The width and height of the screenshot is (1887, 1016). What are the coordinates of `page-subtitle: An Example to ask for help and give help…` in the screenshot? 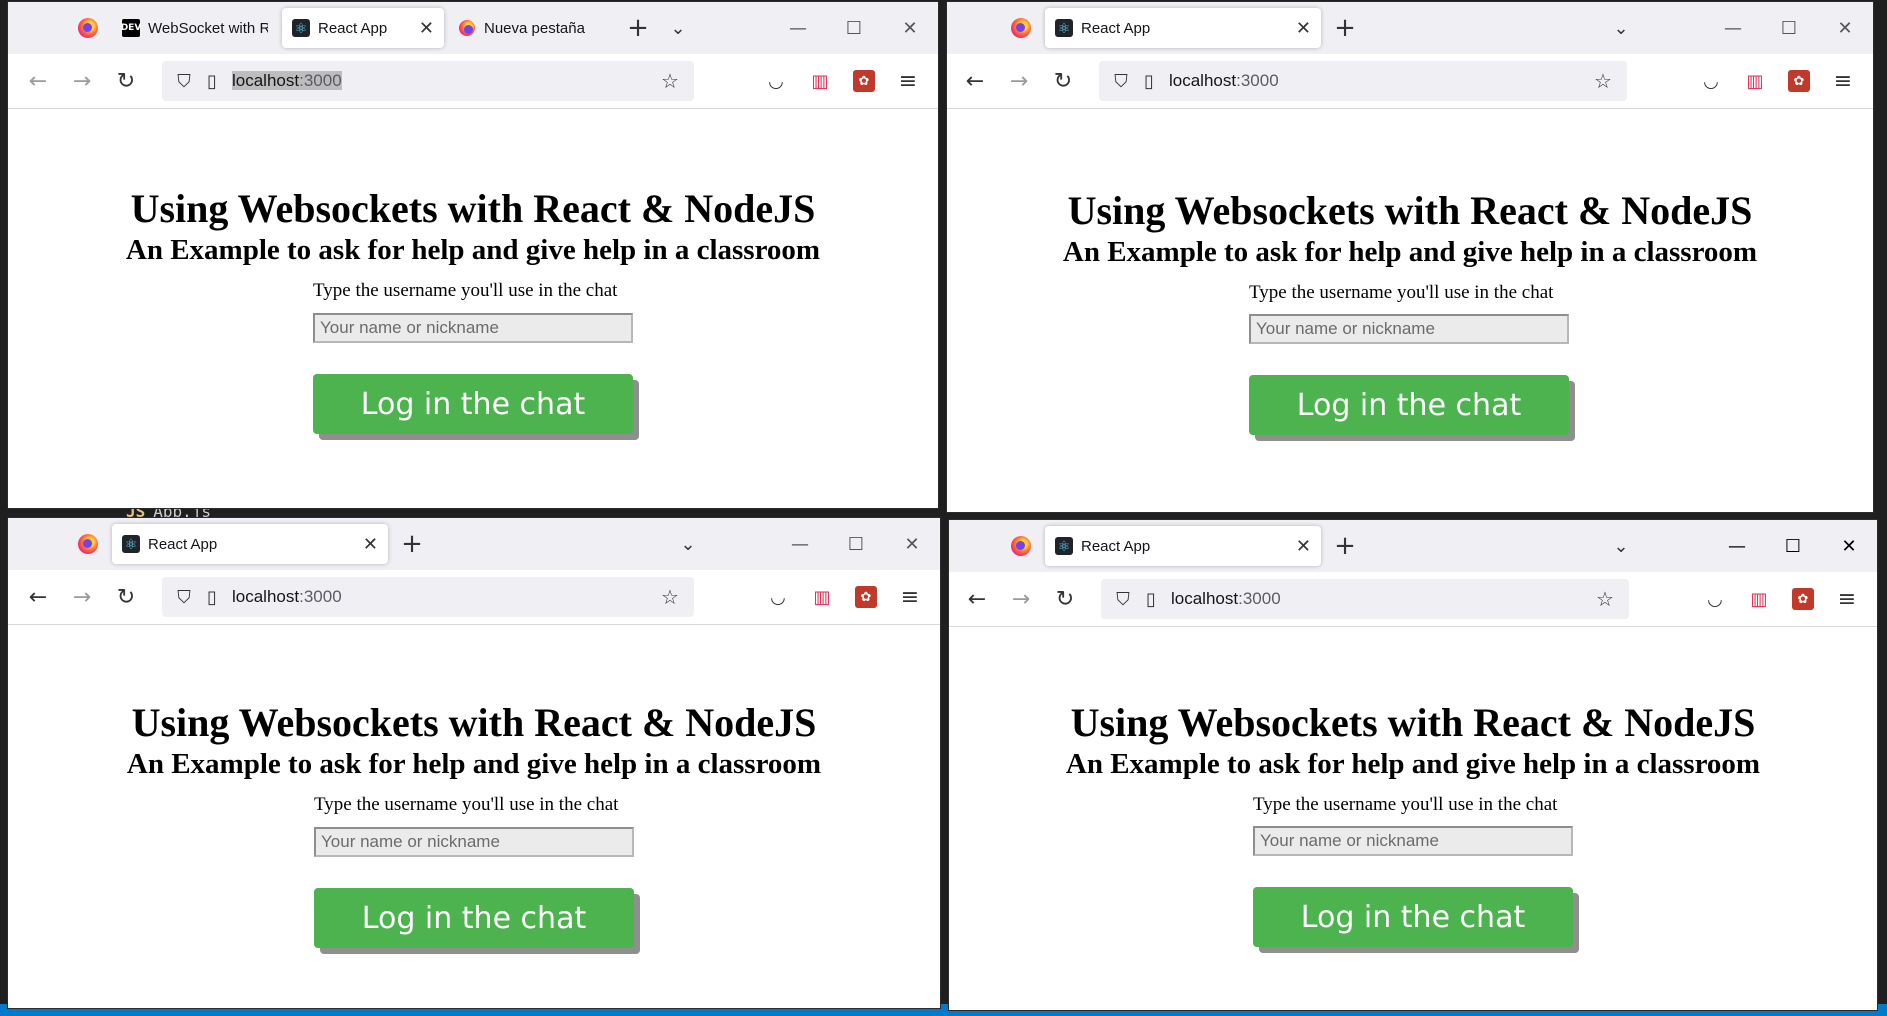 It's located at (1410, 252).